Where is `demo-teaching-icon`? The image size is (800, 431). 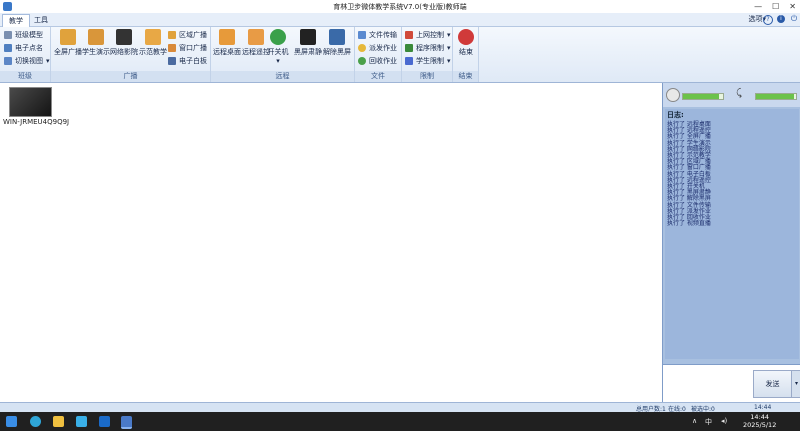
demo-teaching-icon is located at coordinates (153, 37).